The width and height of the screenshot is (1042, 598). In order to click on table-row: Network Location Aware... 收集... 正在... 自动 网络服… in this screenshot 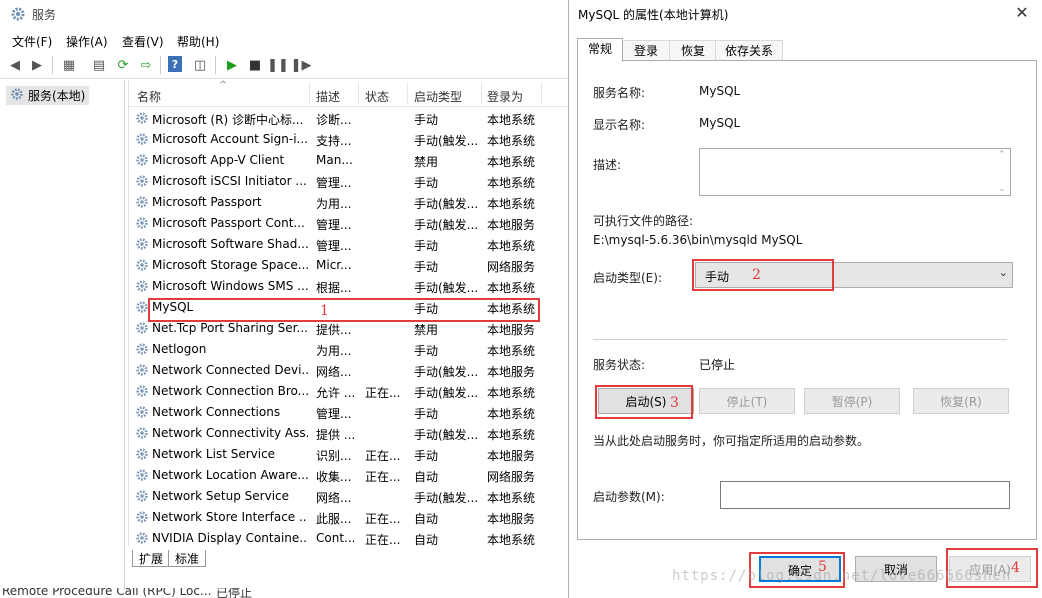, I will do `click(349, 475)`.